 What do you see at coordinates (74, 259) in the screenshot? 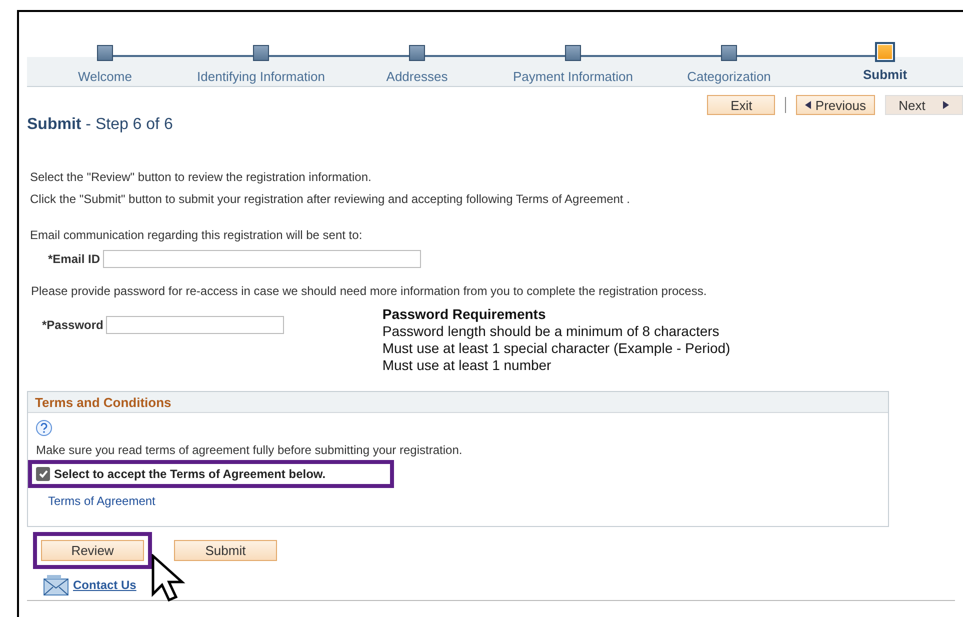
I see `email-label: *Email ID` at bounding box center [74, 259].